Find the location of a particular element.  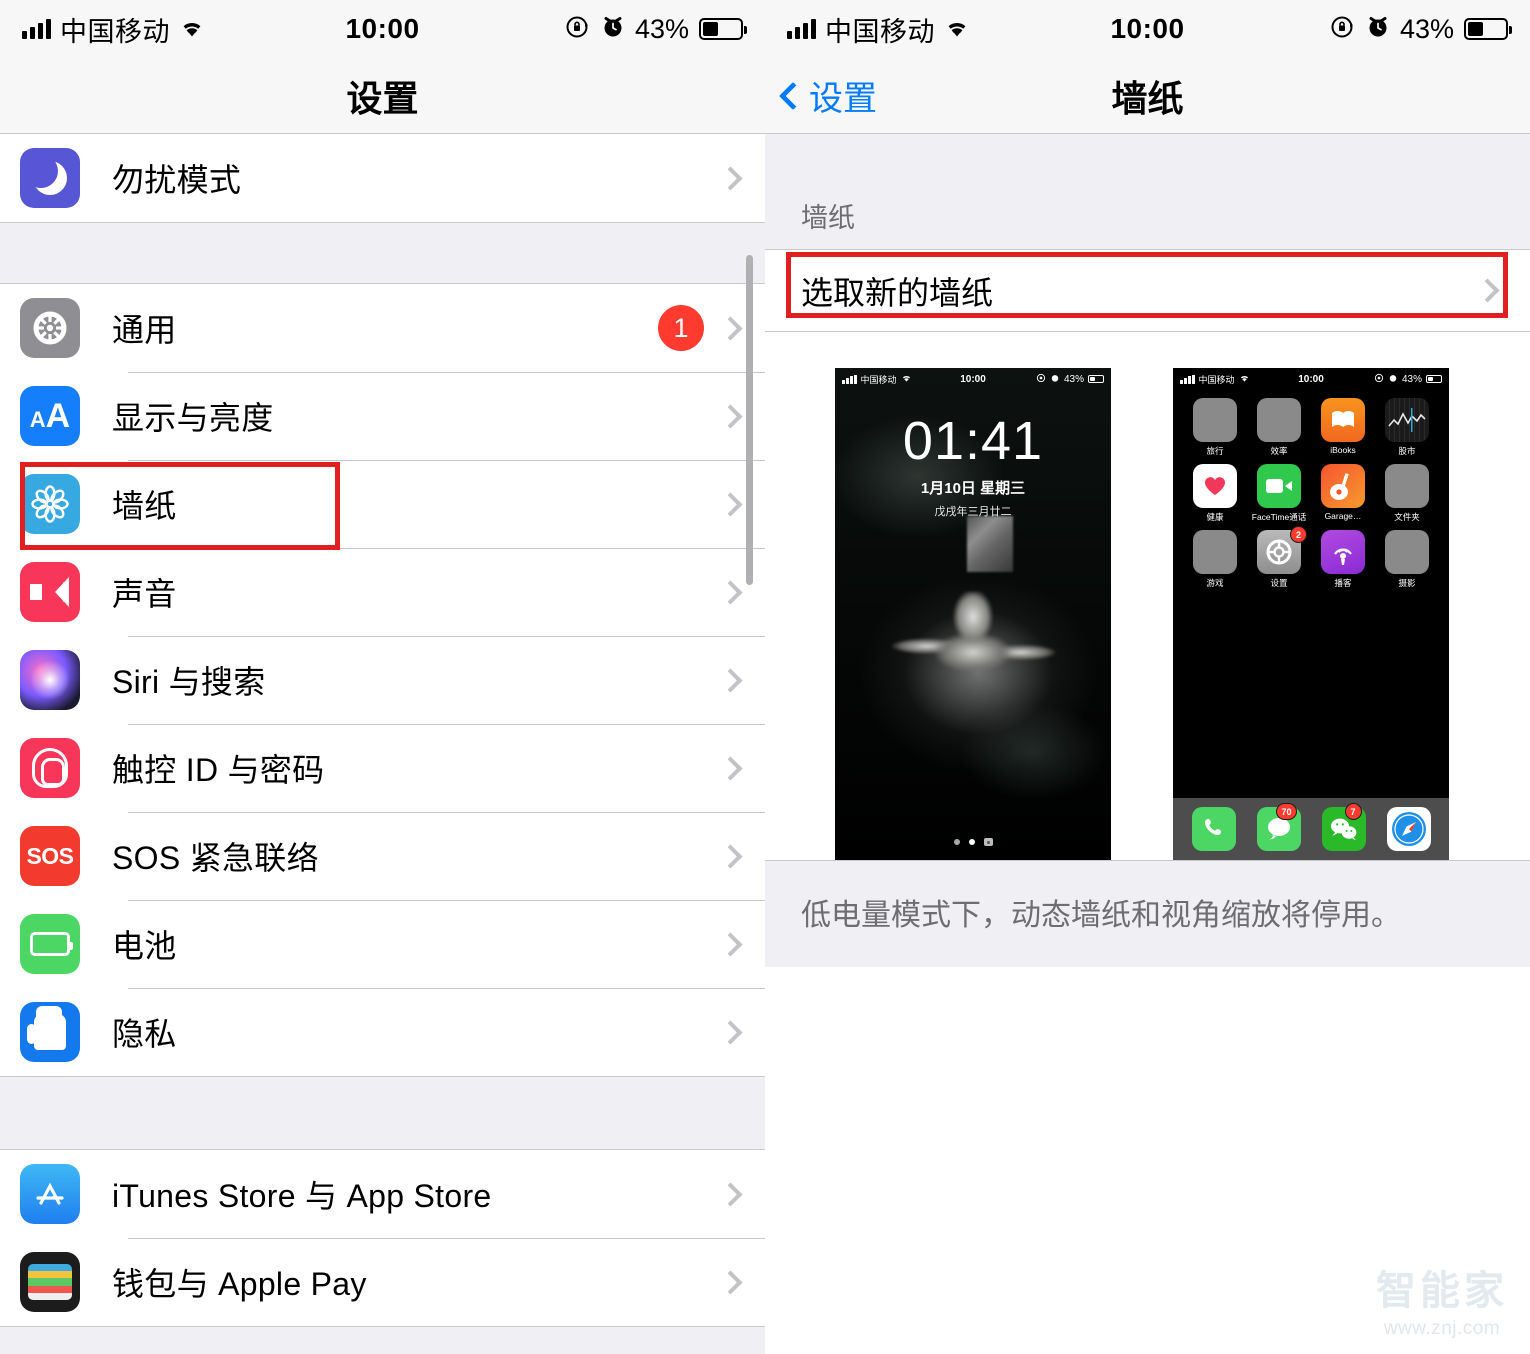

status-bar-left: 中国移动 10:00 43% is located at coordinates (382, 29).